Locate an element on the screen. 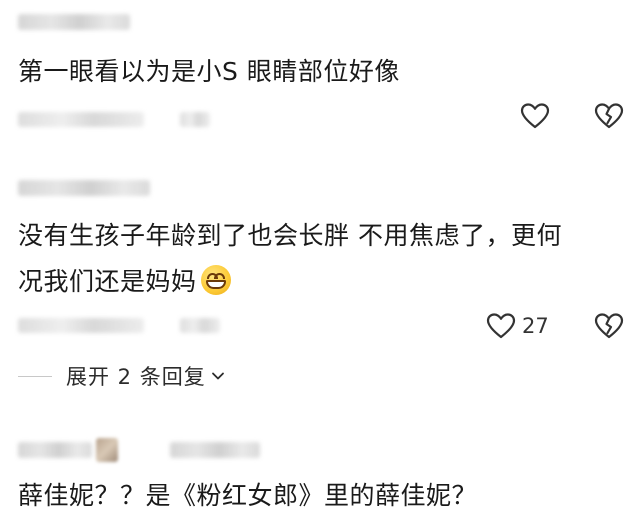  comment-1-meta-blurred is located at coordinates (81, 119).